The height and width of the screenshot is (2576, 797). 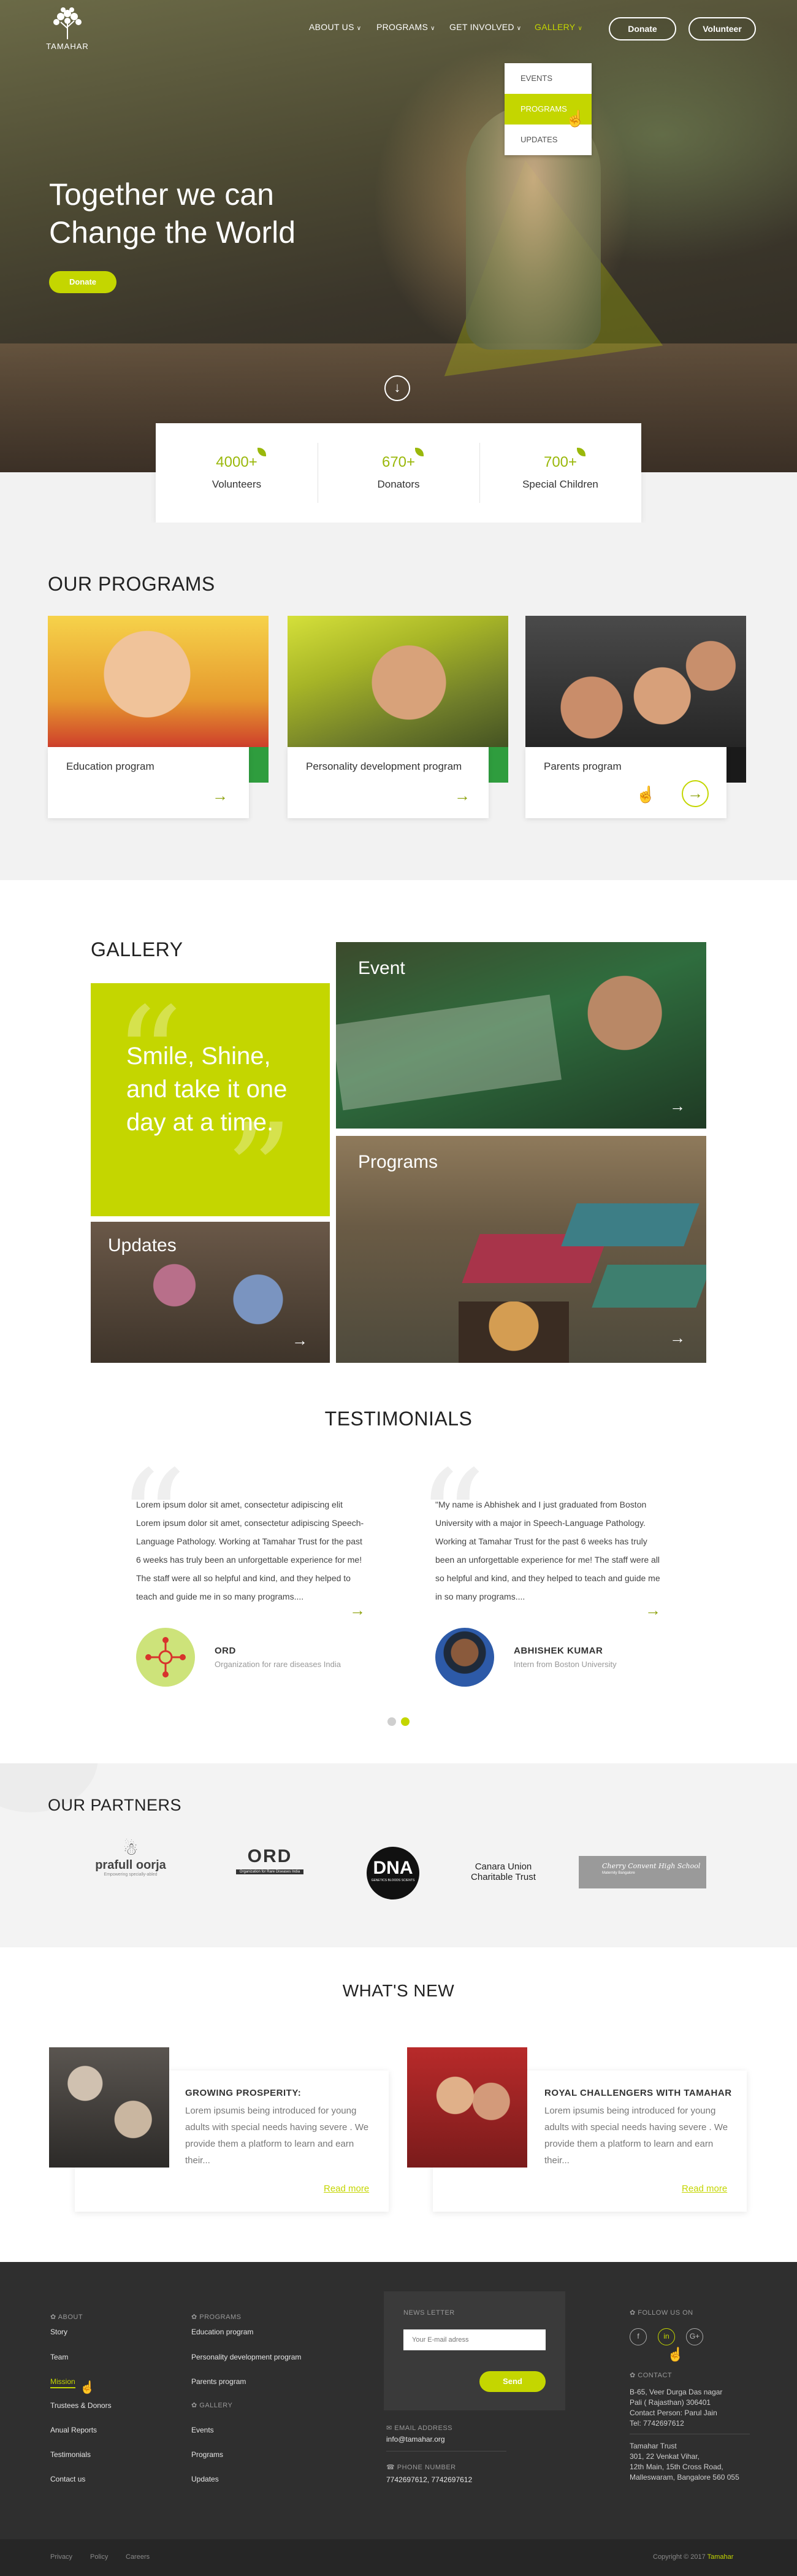 What do you see at coordinates (638, 2336) in the screenshot?
I see `facebook-icon: f` at bounding box center [638, 2336].